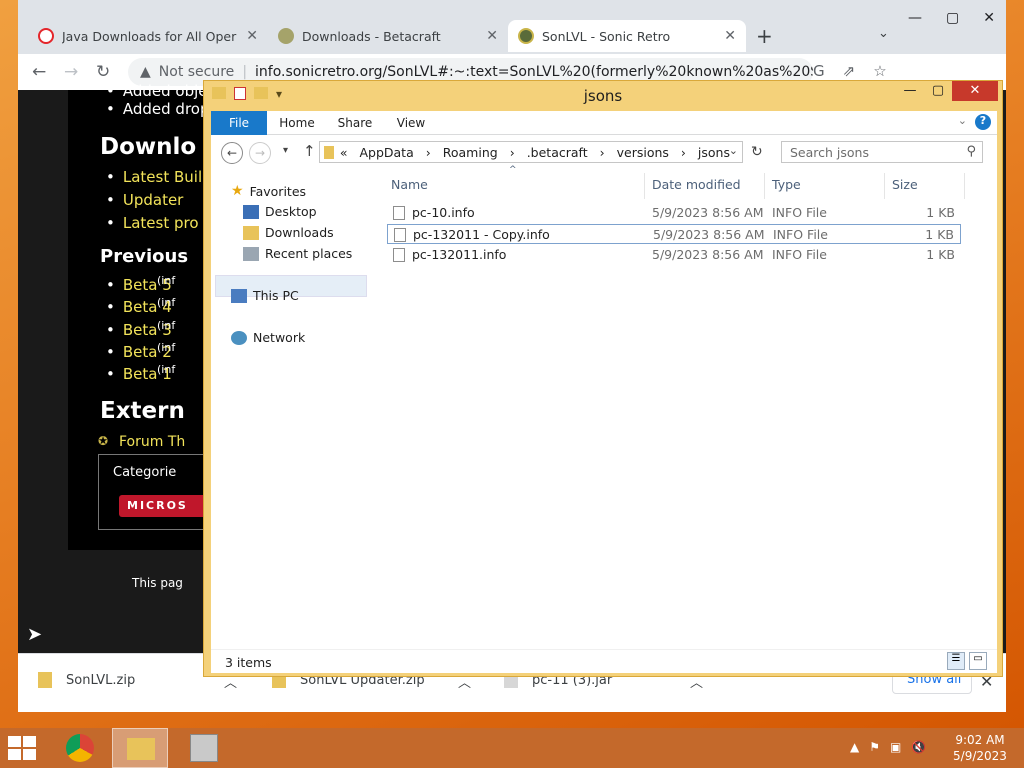 The height and width of the screenshot is (768, 1024). I want to click on large-icons-view-icon: ▭, so click(978, 661).